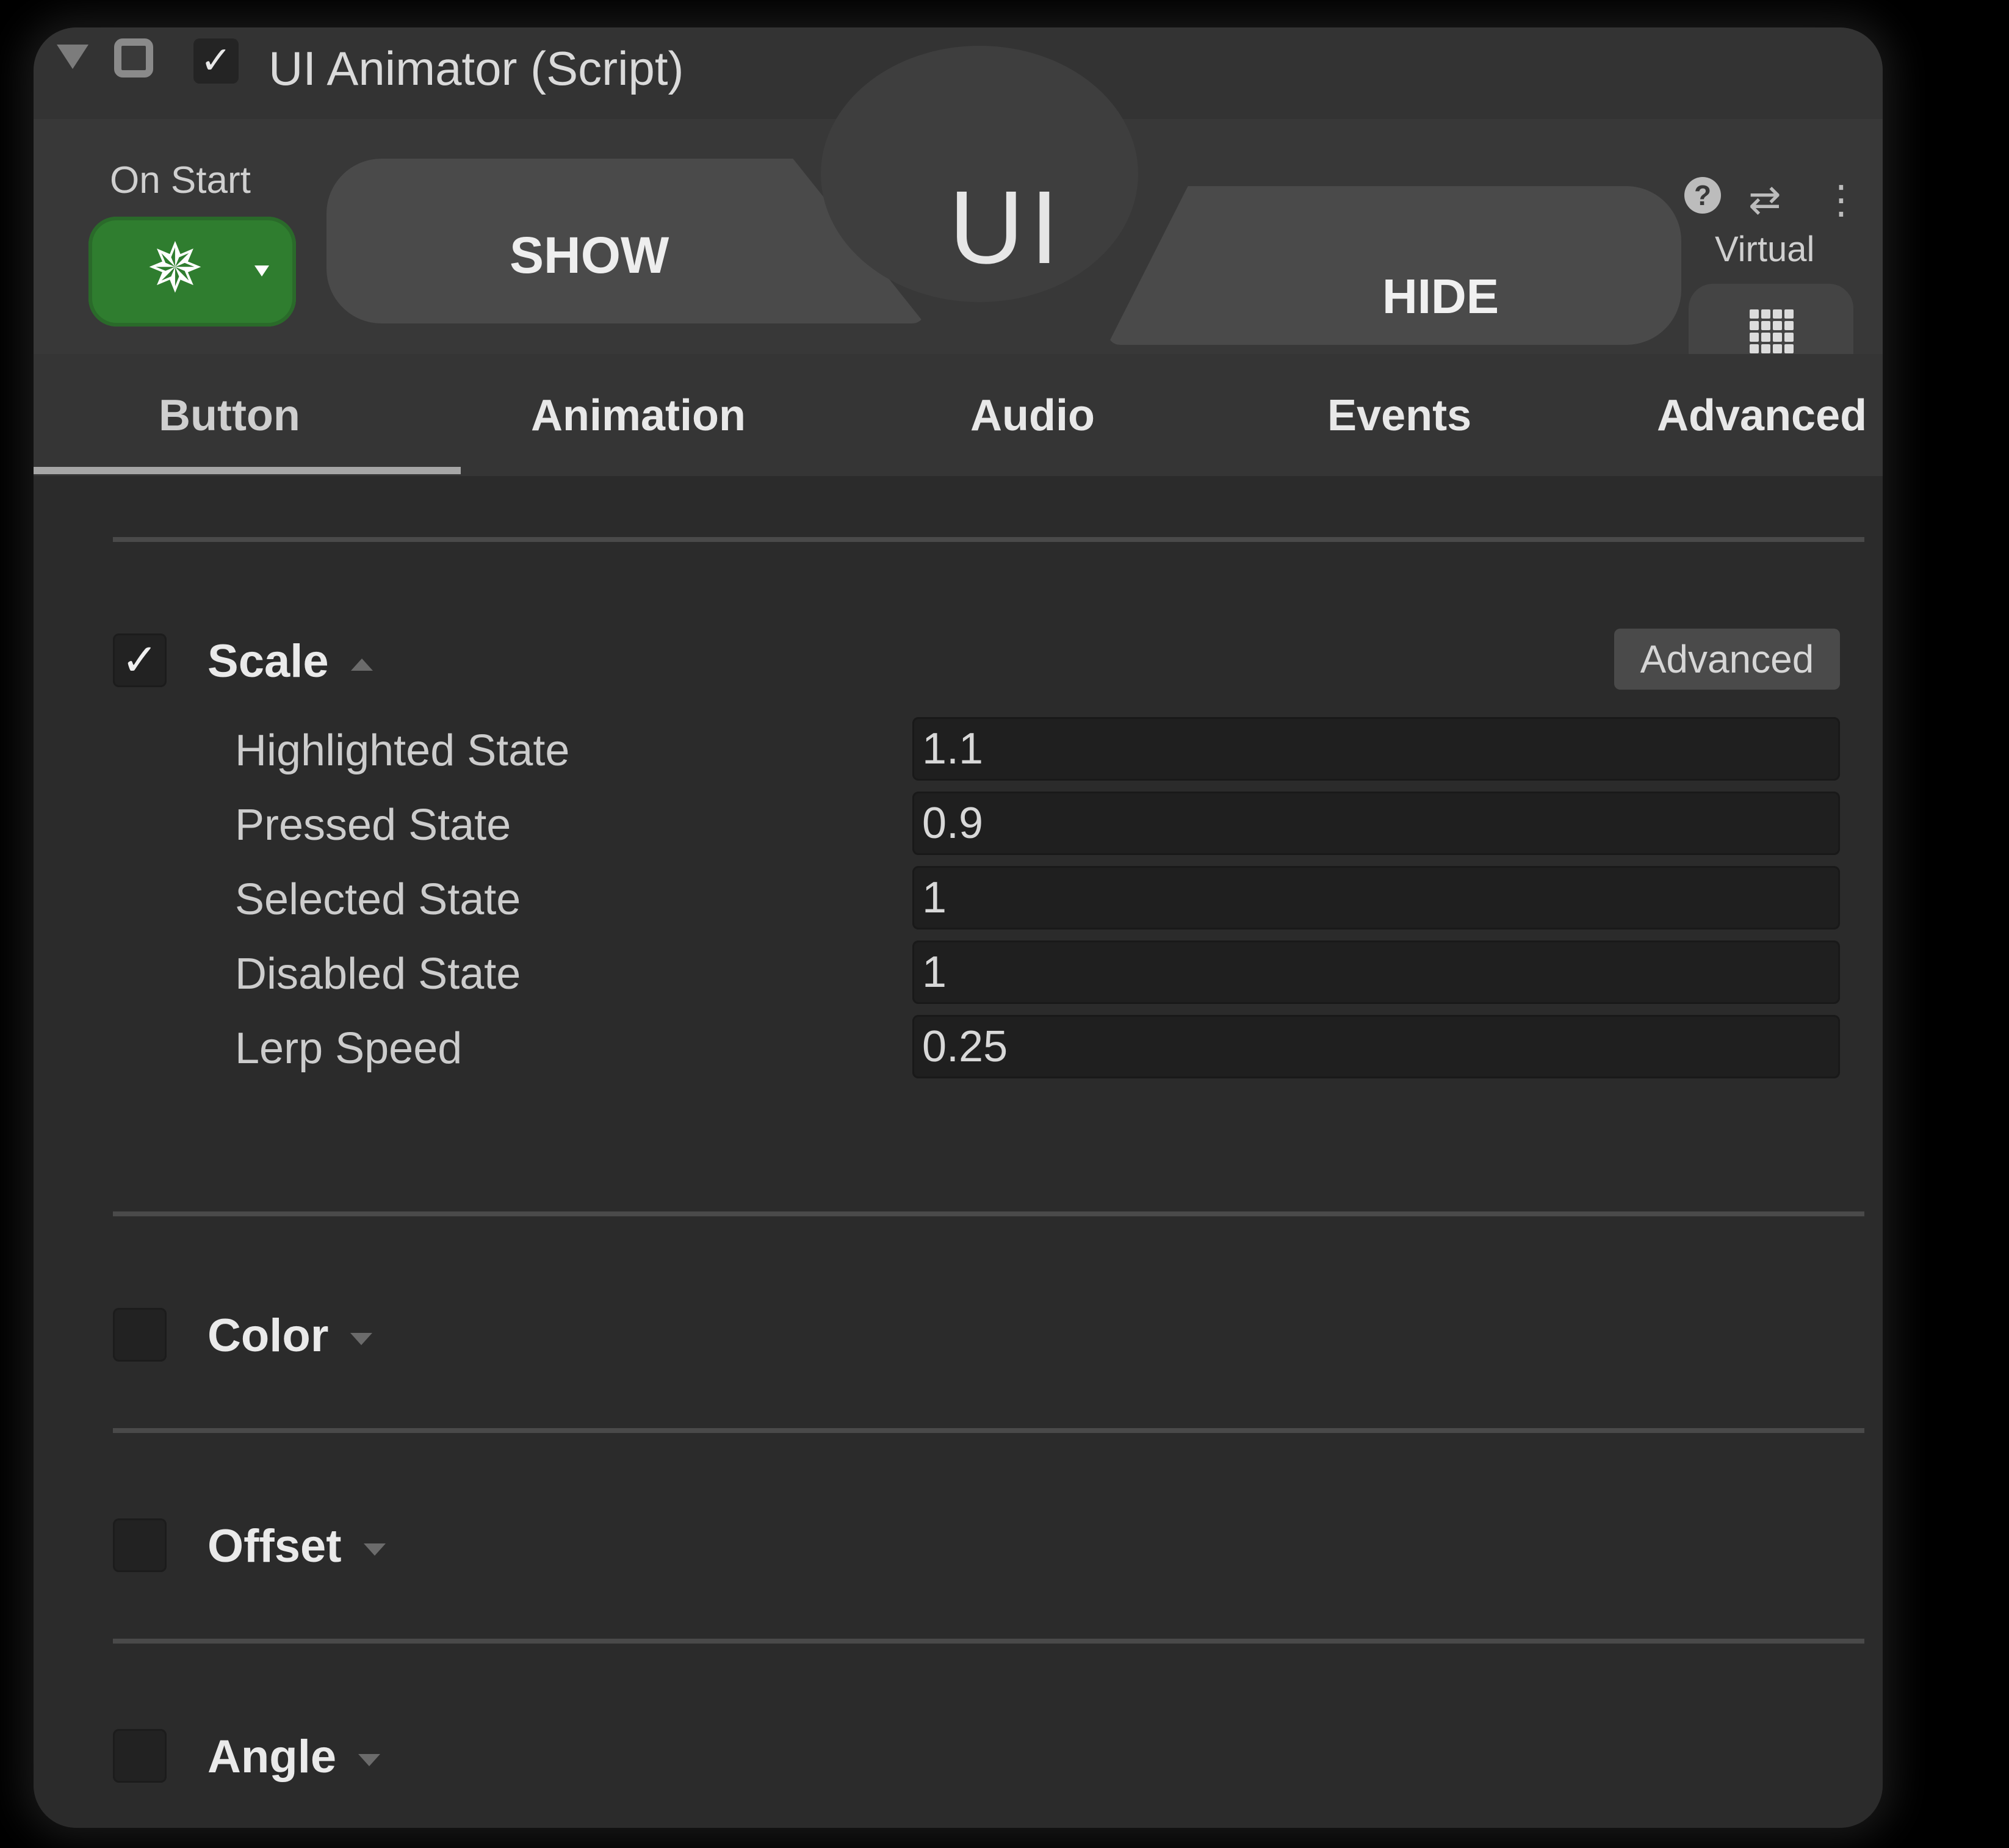 Image resolution: width=2009 pixels, height=1848 pixels. What do you see at coordinates (140, 1335) in the screenshot?
I see `color-checkbox` at bounding box center [140, 1335].